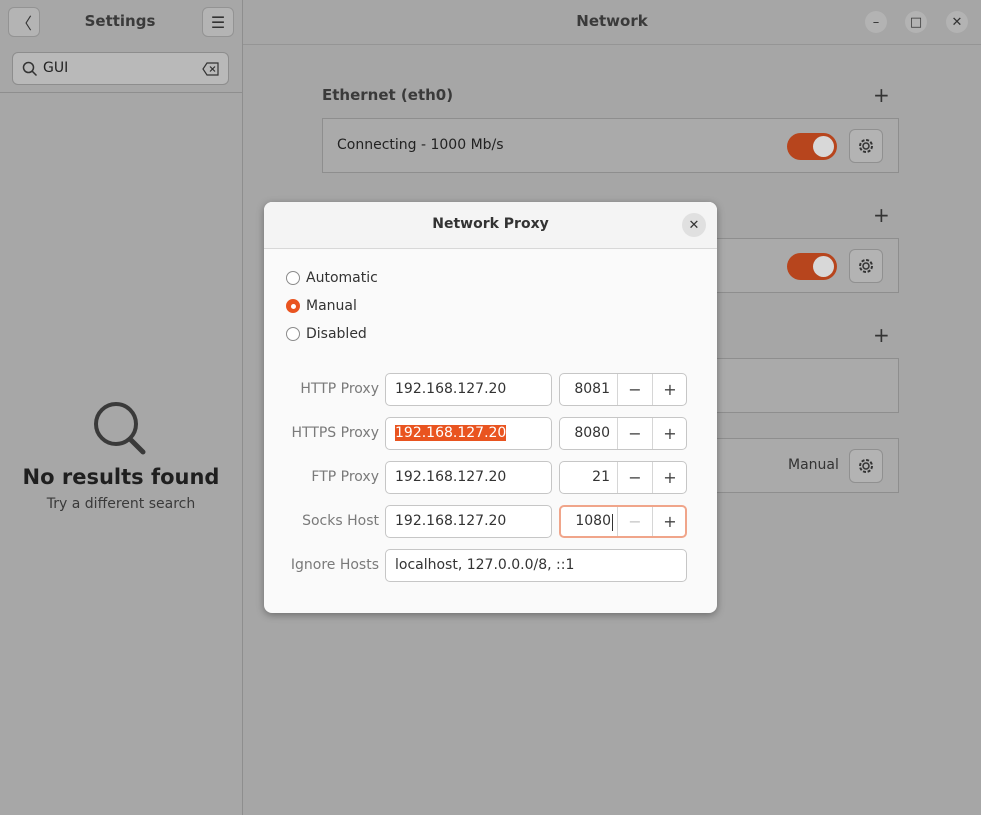 This screenshot has width=981, height=815. I want to click on ignore-hosts-input: localhost, 127.0.0.0/8, ::1, so click(536, 565).